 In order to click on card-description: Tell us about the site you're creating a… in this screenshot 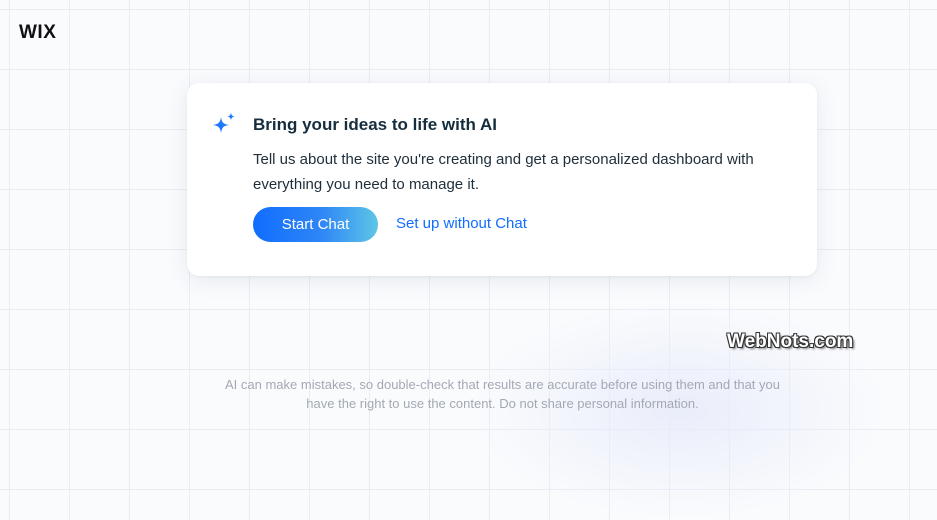, I will do `click(503, 172)`.